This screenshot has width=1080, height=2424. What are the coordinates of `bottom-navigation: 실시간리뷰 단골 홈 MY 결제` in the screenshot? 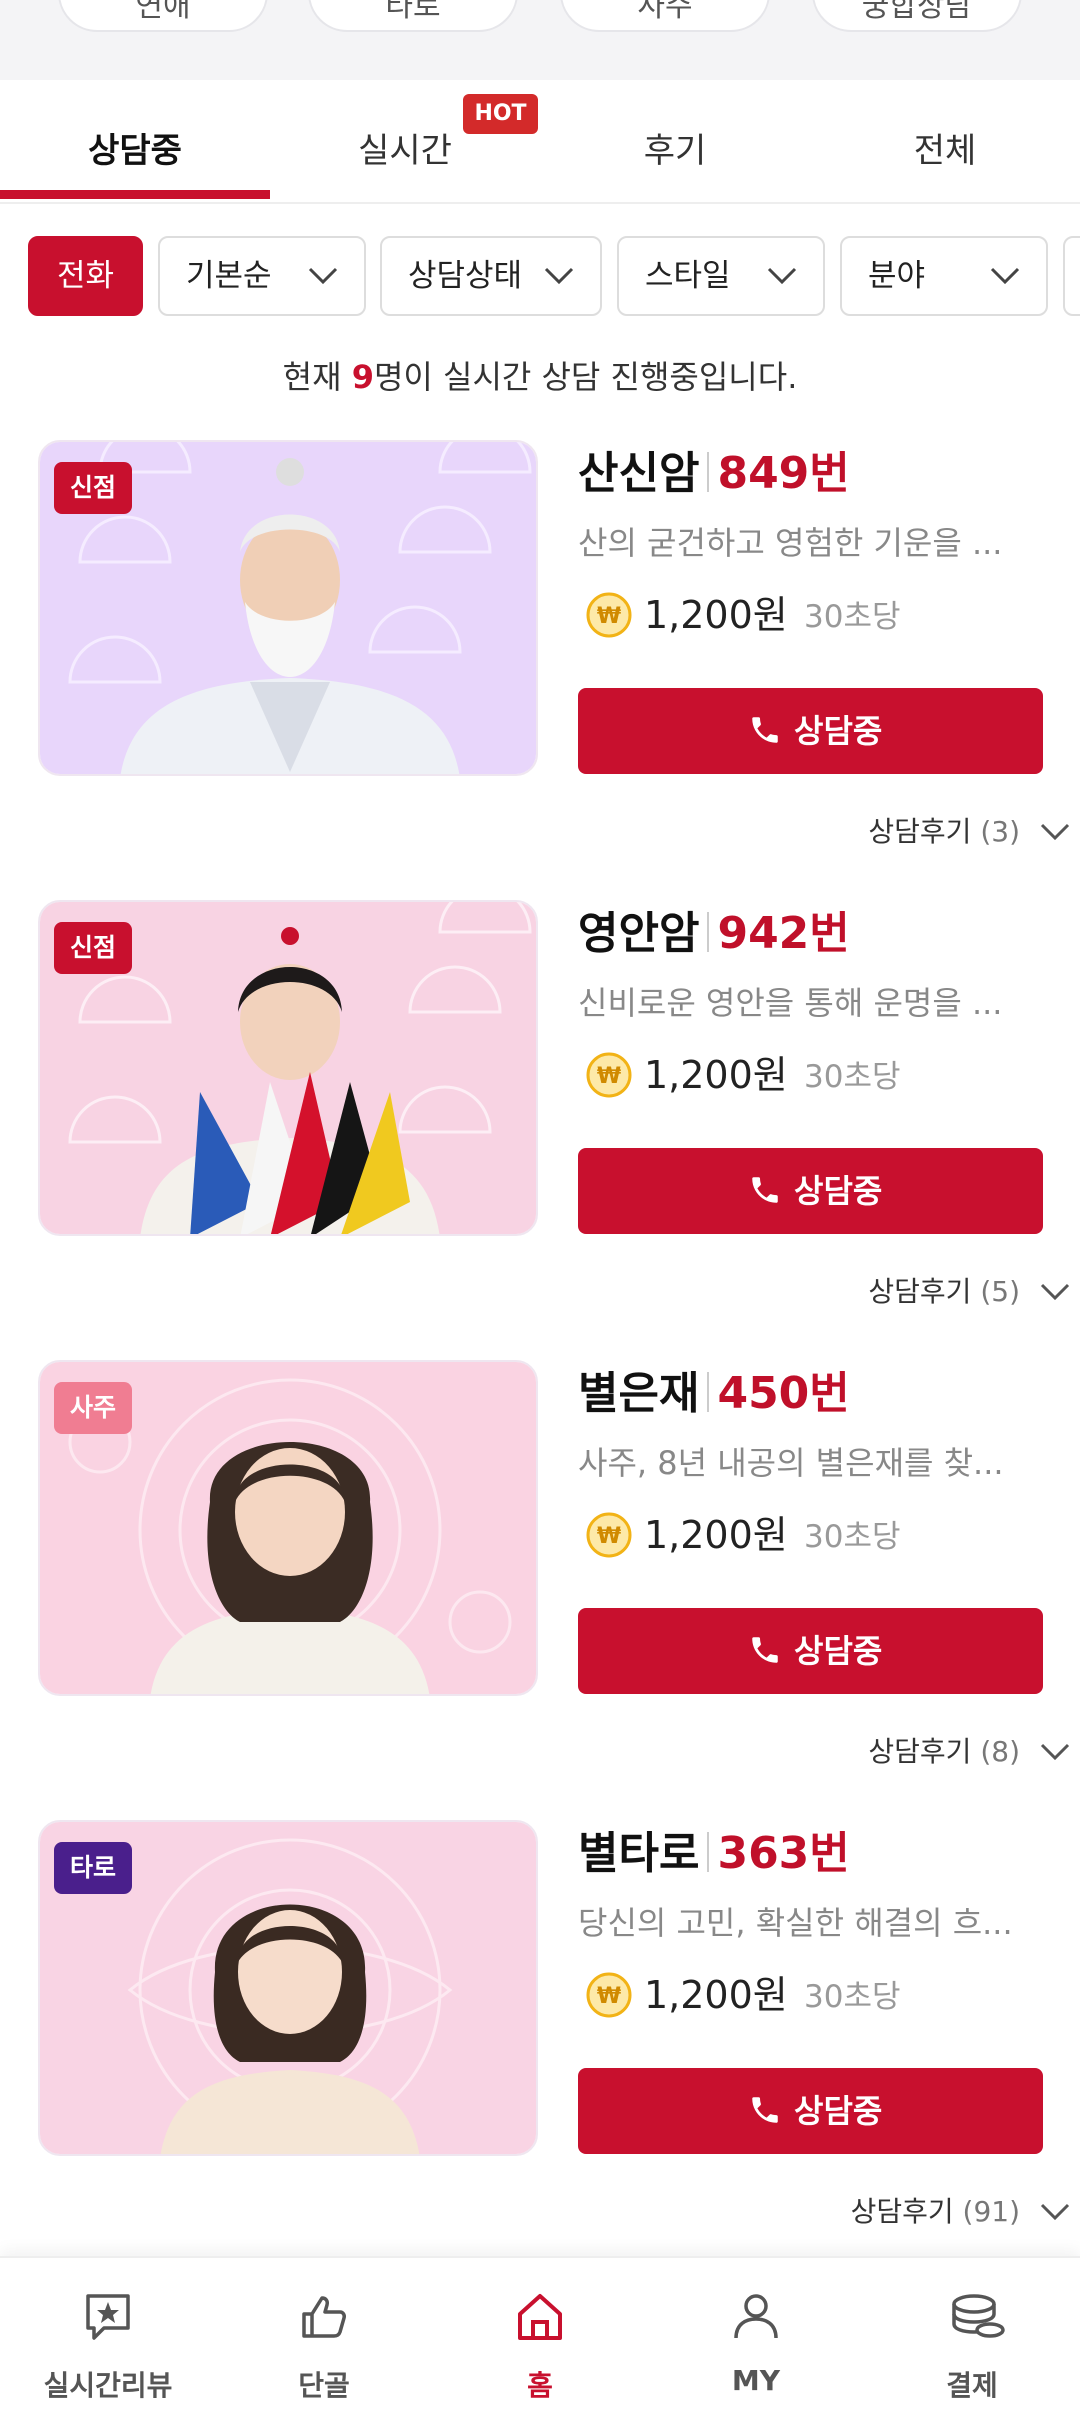 It's located at (540, 2340).